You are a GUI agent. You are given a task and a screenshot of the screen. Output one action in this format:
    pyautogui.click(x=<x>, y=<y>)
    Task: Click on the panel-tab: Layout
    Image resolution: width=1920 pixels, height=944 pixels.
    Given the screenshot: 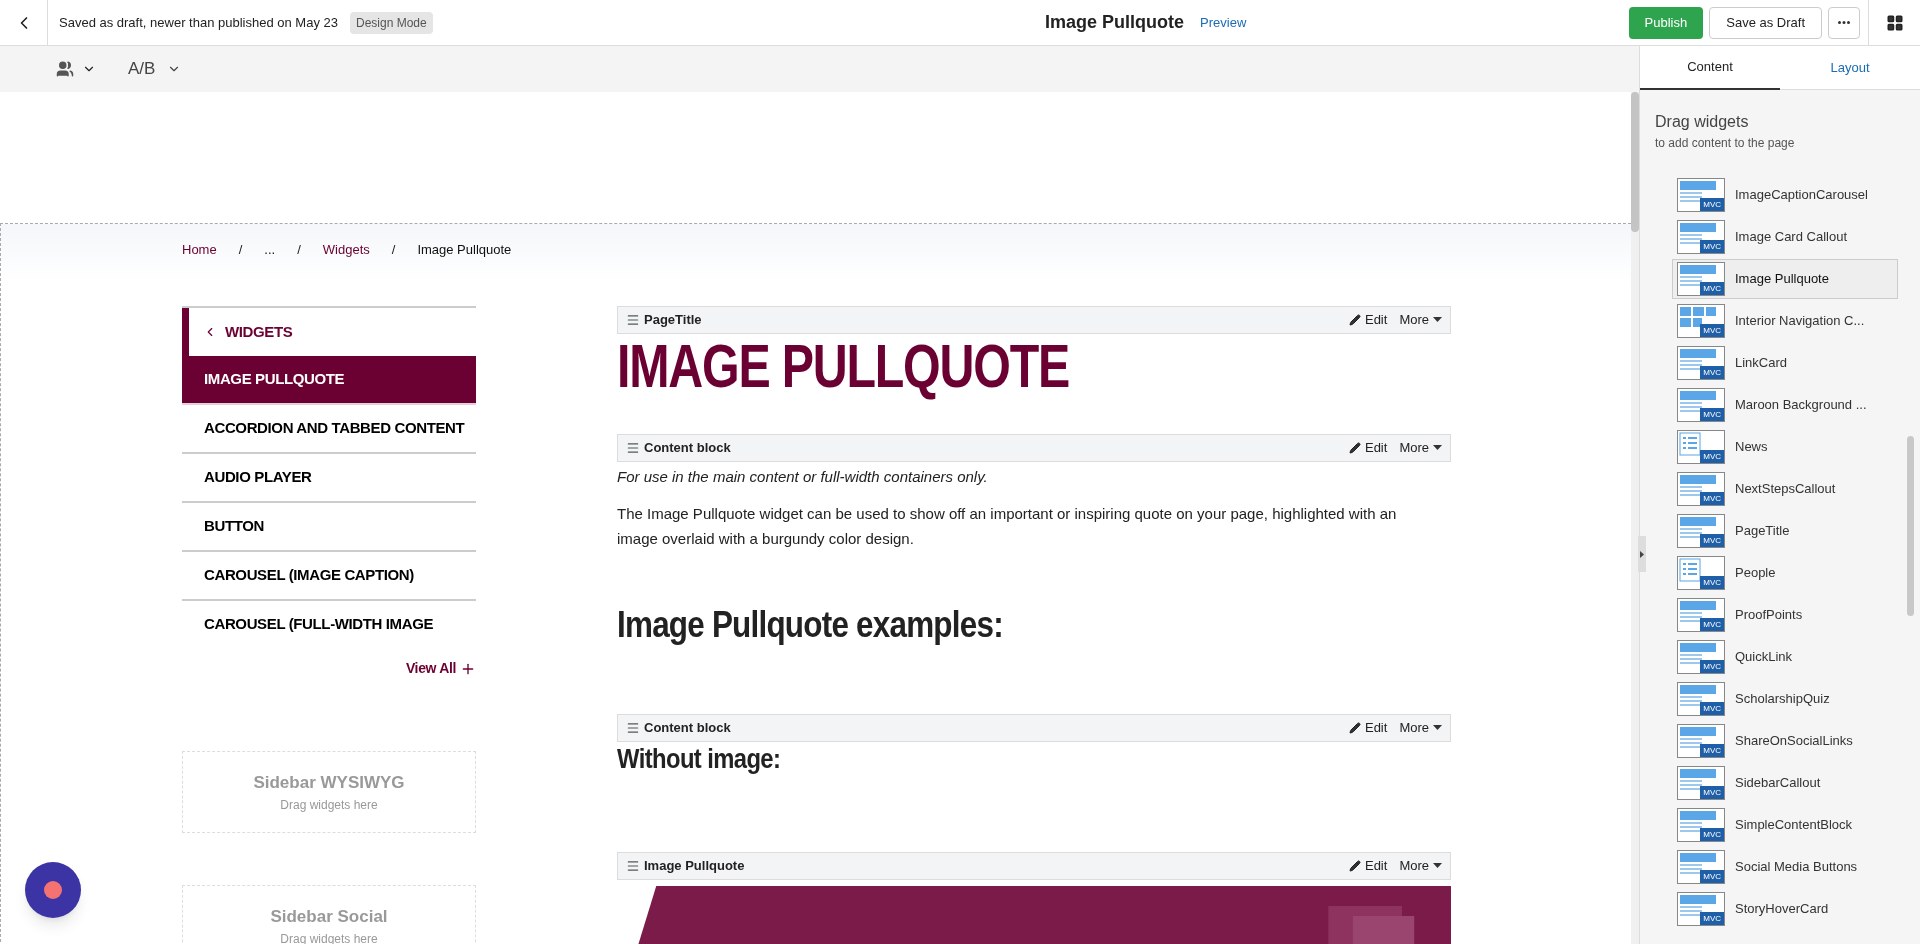 What is the action you would take?
    pyautogui.click(x=1850, y=68)
    